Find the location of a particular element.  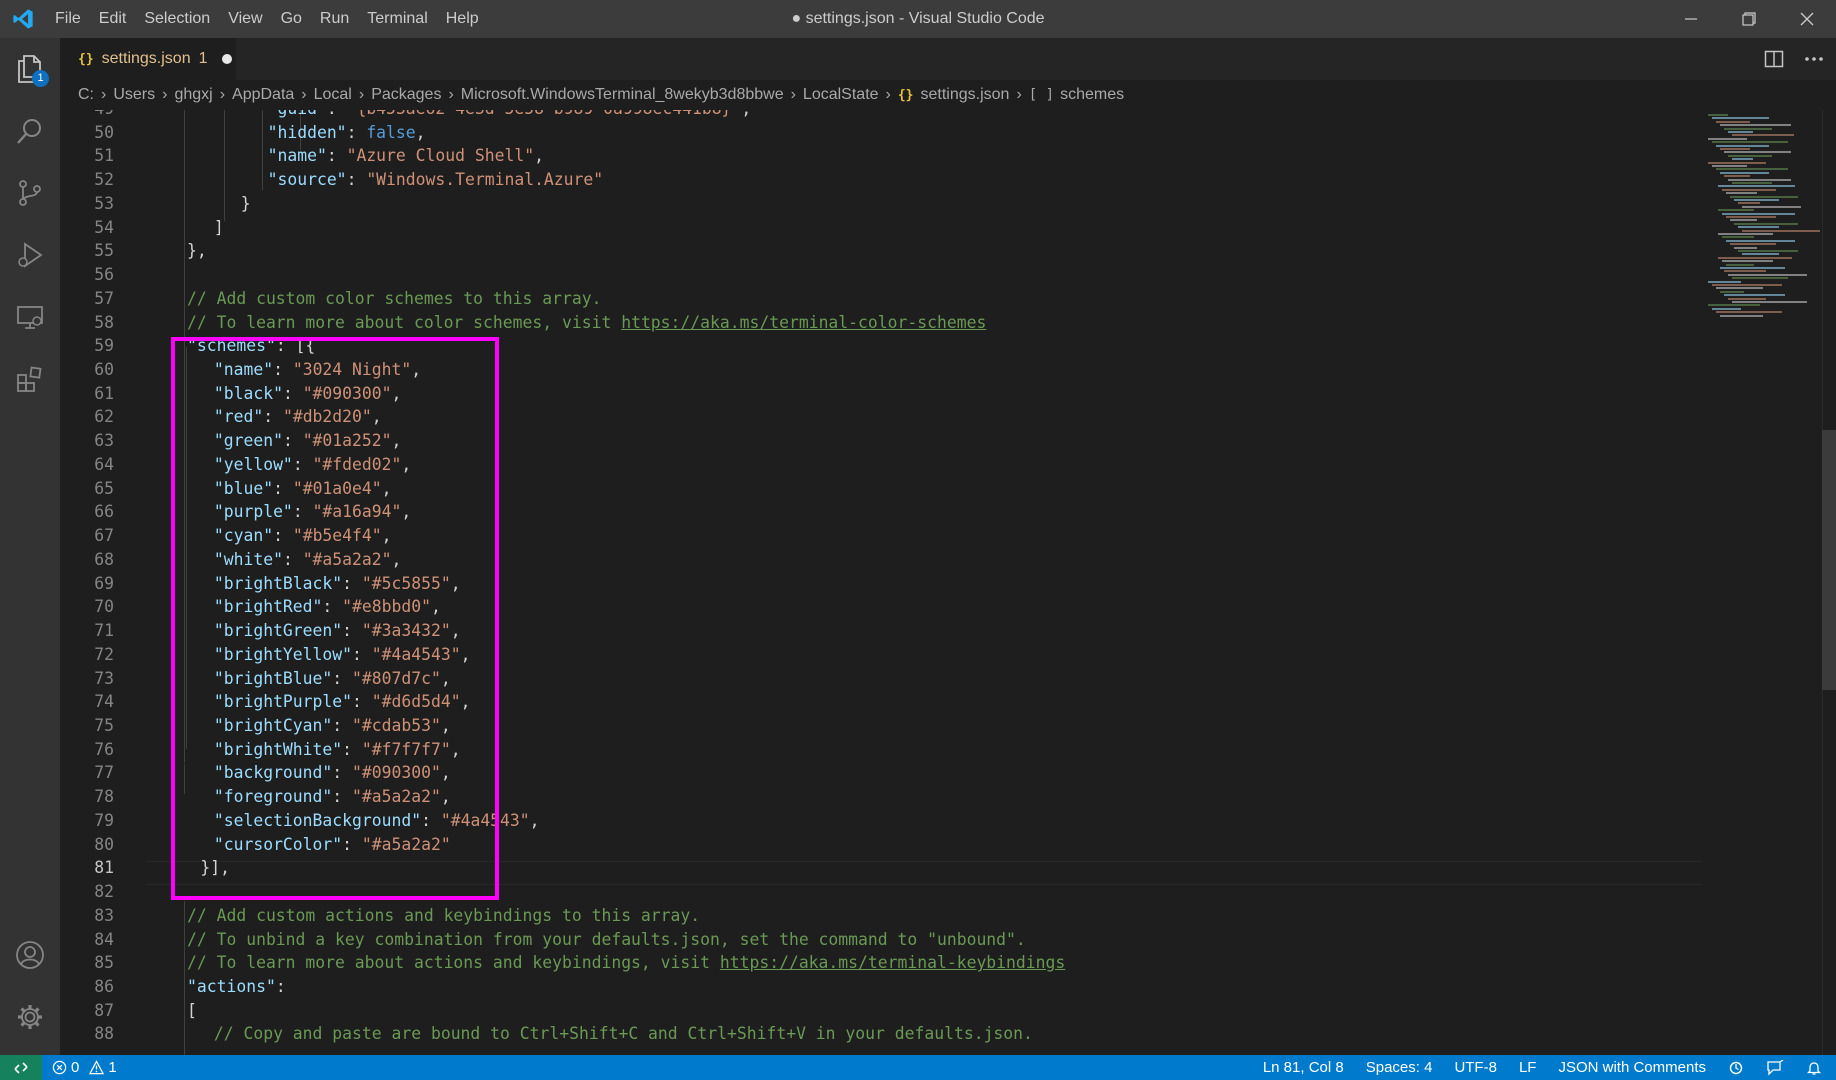

minimize-icon is located at coordinates (1691, 19).